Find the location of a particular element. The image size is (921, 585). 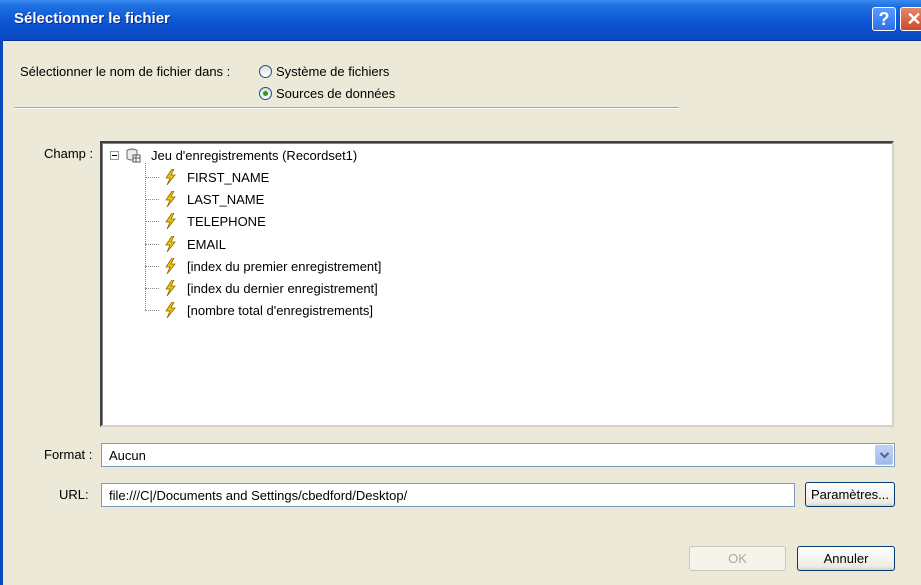

tree-item-label: EMAIL is located at coordinates (207, 244).